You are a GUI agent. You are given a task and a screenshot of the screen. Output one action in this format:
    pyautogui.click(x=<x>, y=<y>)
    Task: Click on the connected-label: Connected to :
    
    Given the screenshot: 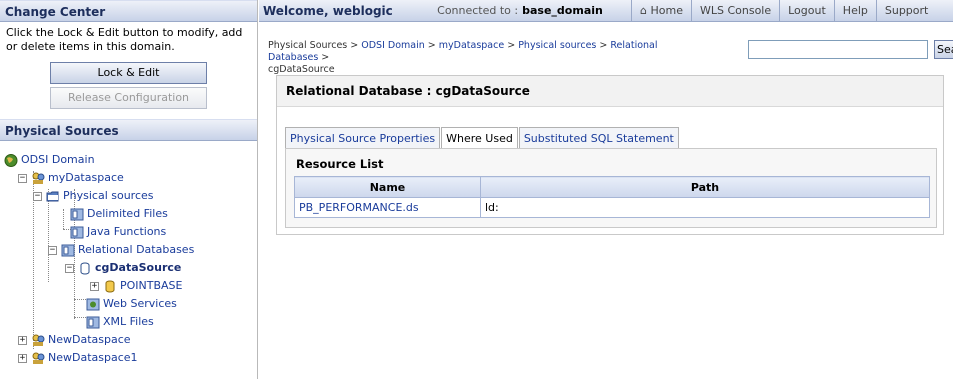 What is the action you would take?
    pyautogui.click(x=478, y=10)
    